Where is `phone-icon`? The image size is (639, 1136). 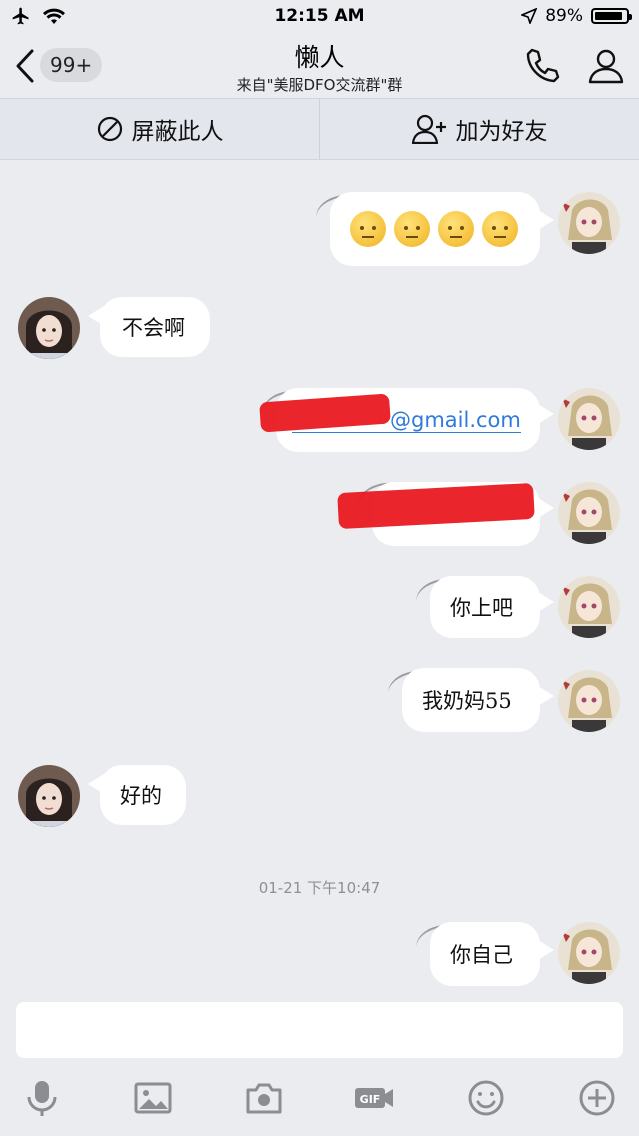
phone-icon is located at coordinates (542, 66).